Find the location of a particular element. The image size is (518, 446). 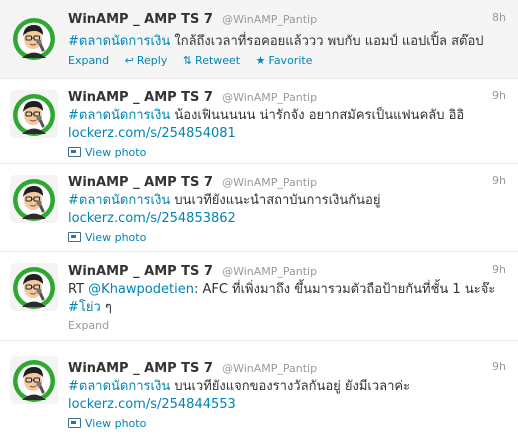

tweet-header: WinAMP _ AMP TS 7 @WinAMP_Pantip 8h is located at coordinates (287, 18).